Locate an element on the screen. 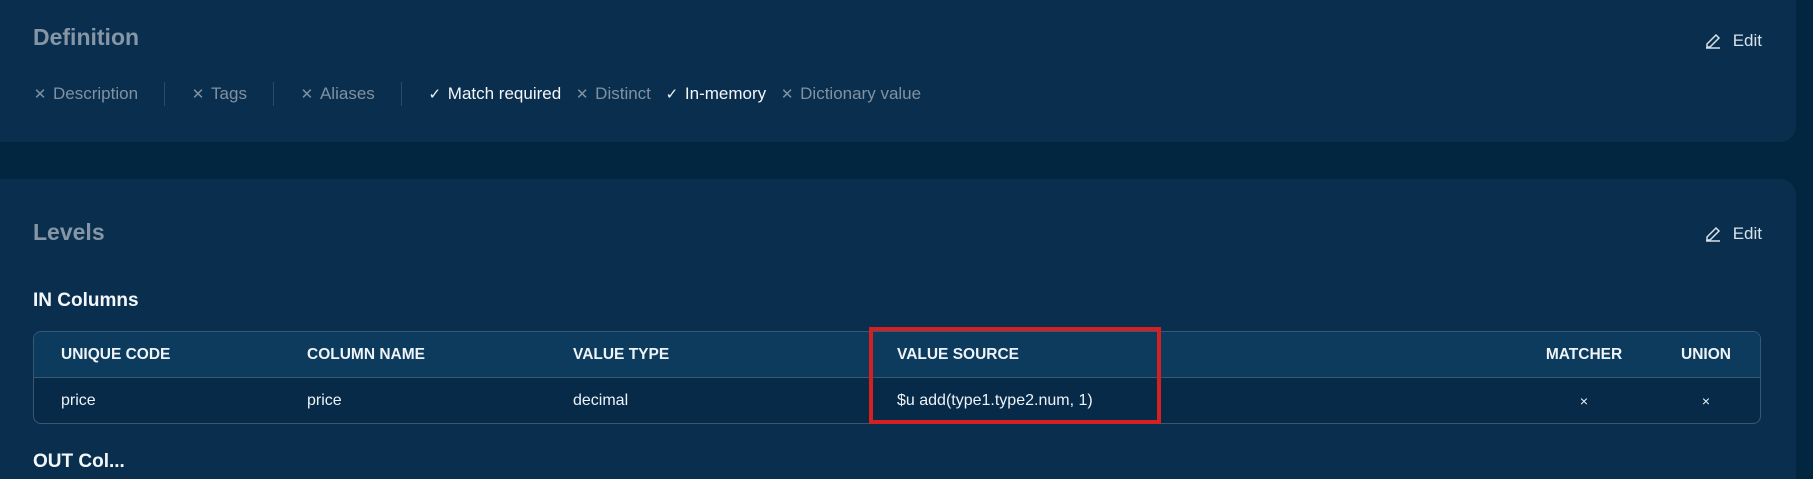 Image resolution: width=1813 pixels, height=479 pixels. union-x-icon: × is located at coordinates (1706, 400).